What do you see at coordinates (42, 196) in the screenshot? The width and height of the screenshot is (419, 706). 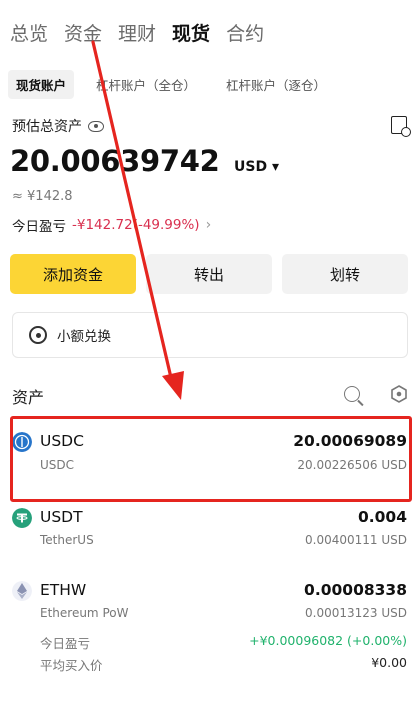 I see `balance-approx-cny: ≈ ¥142.8` at bounding box center [42, 196].